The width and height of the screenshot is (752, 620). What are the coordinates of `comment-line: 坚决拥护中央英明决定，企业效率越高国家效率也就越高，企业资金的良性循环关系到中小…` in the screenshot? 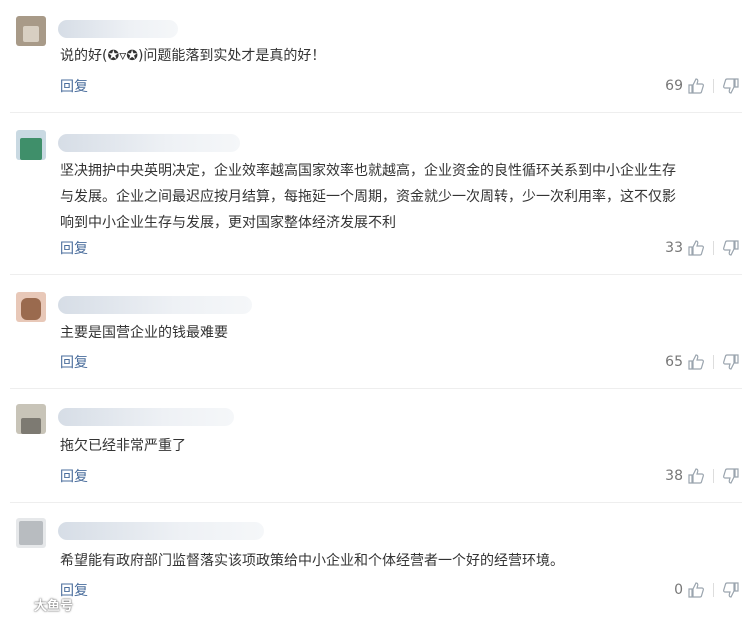 It's located at (368, 171).